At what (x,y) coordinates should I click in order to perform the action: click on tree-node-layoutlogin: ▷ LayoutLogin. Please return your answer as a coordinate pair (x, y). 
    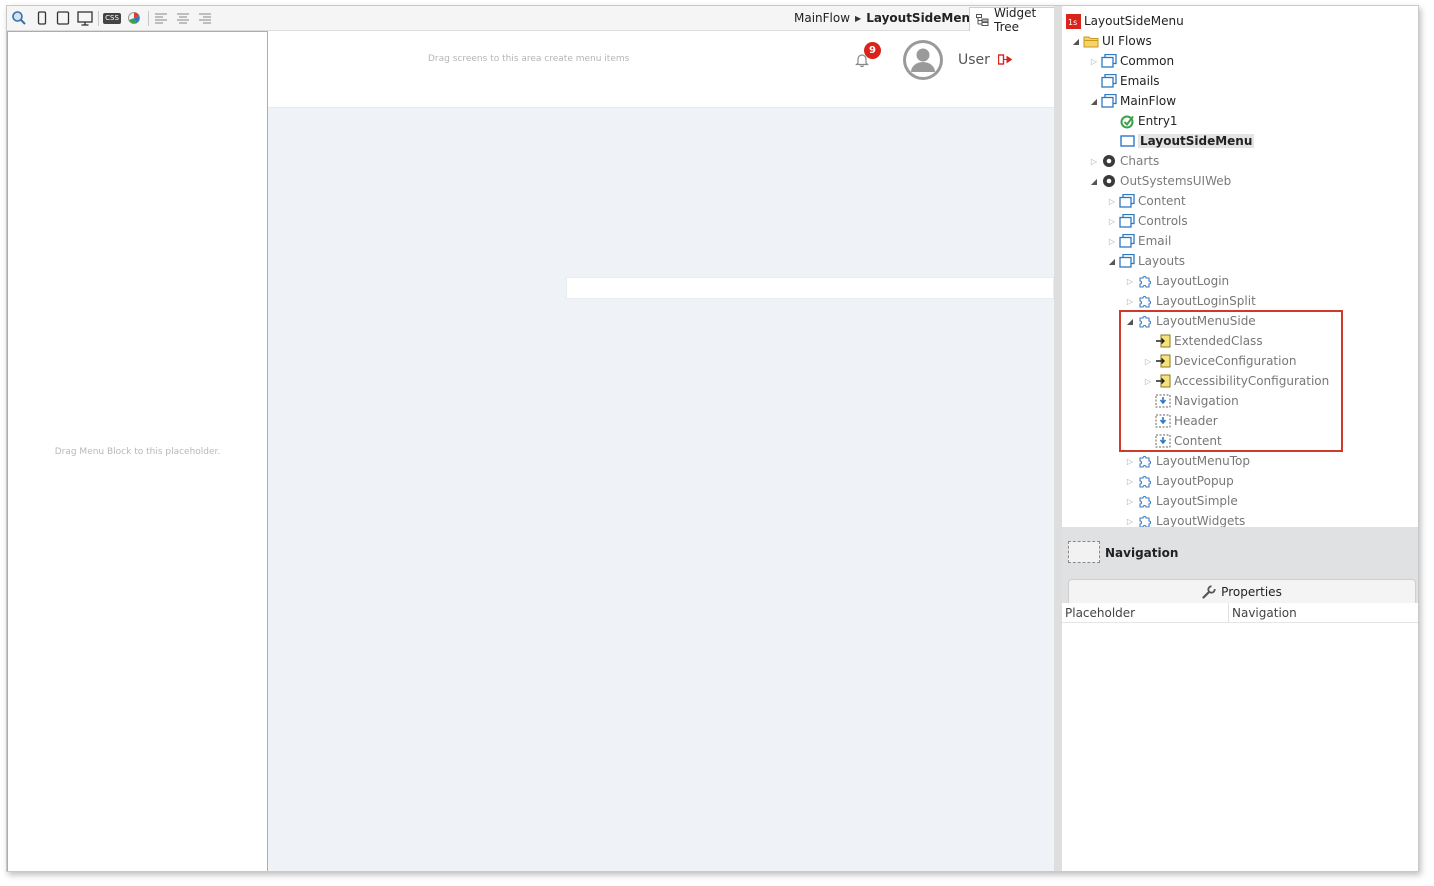
    Looking at the image, I should click on (1177, 281).